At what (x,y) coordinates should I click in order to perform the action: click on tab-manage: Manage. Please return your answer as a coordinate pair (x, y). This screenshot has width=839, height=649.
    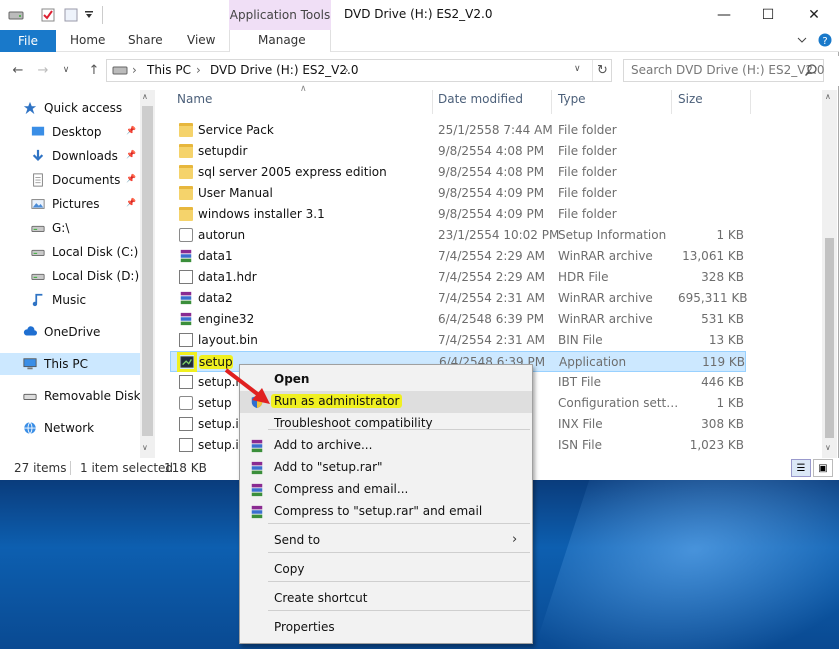
    Looking at the image, I should click on (282, 40).